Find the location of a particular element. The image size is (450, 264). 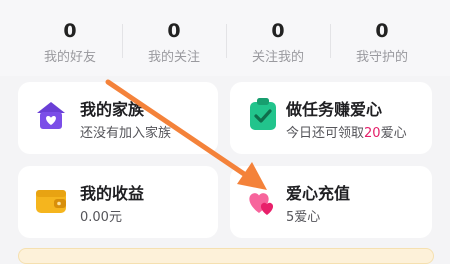

family-card: 我的家族 还没有加入家族 is located at coordinates (118, 118).